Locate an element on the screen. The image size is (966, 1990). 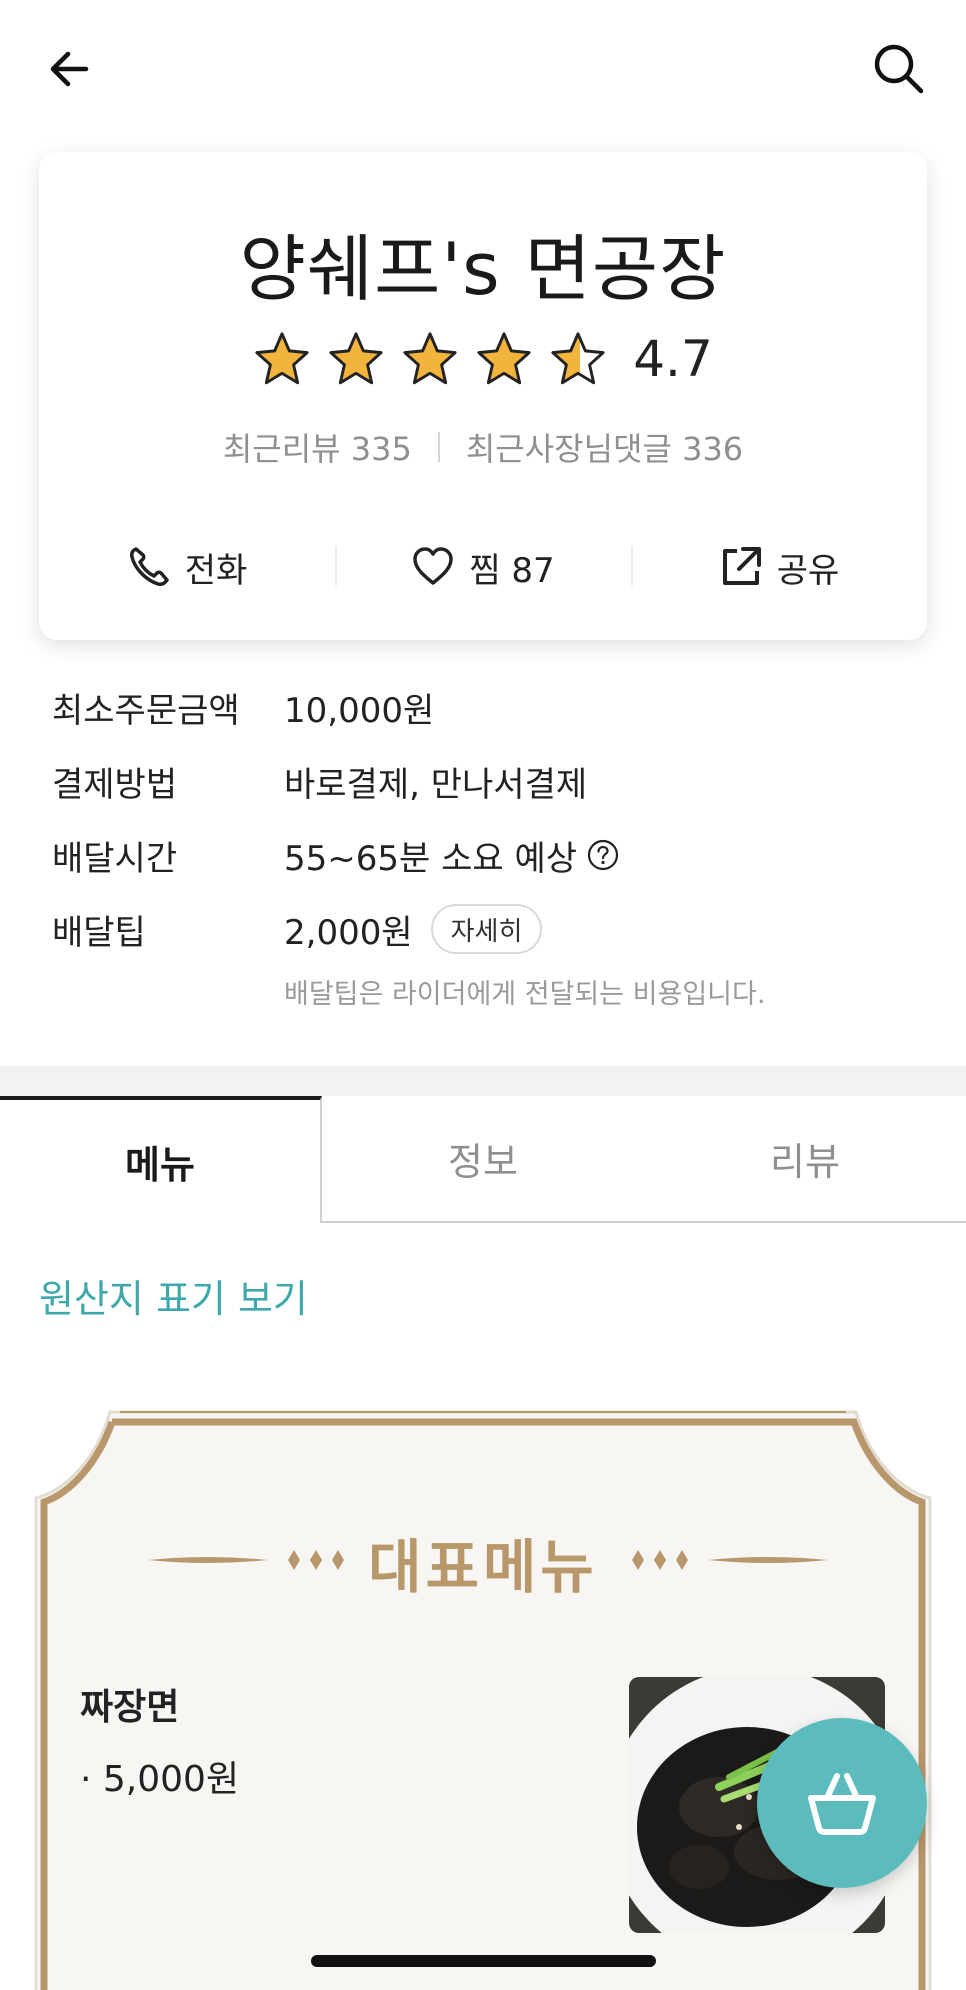
delivery-time-row: 배달시간 55~65분 소요 예상 is located at coordinates (482, 855).